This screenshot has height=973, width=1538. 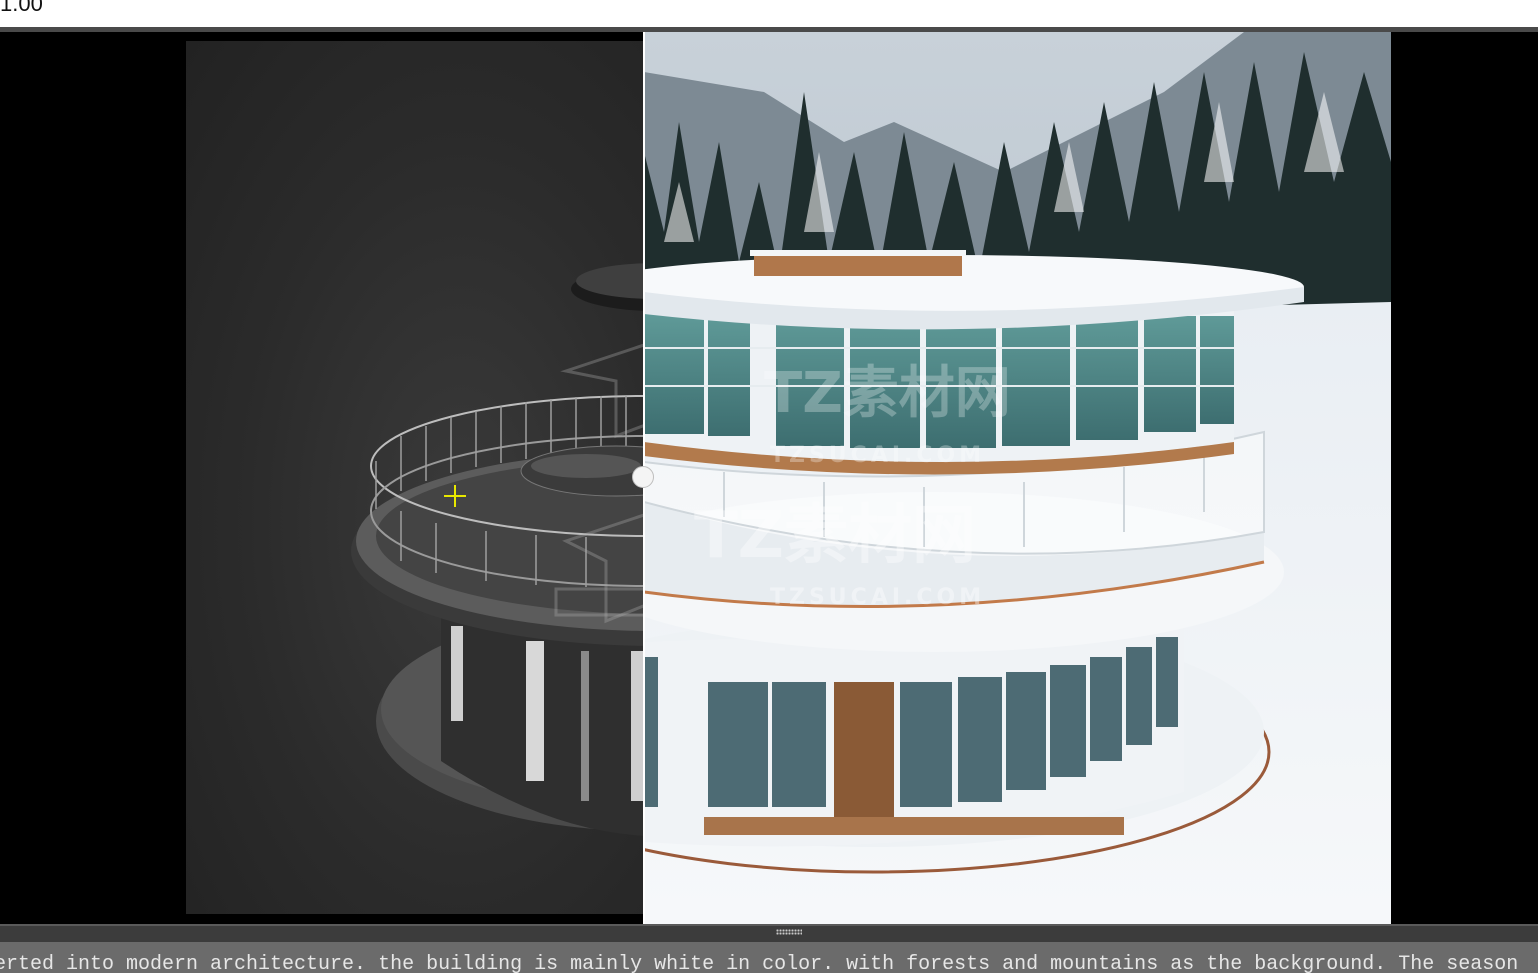 What do you see at coordinates (789, 932) in the screenshot?
I see `resize-grip-icon` at bounding box center [789, 932].